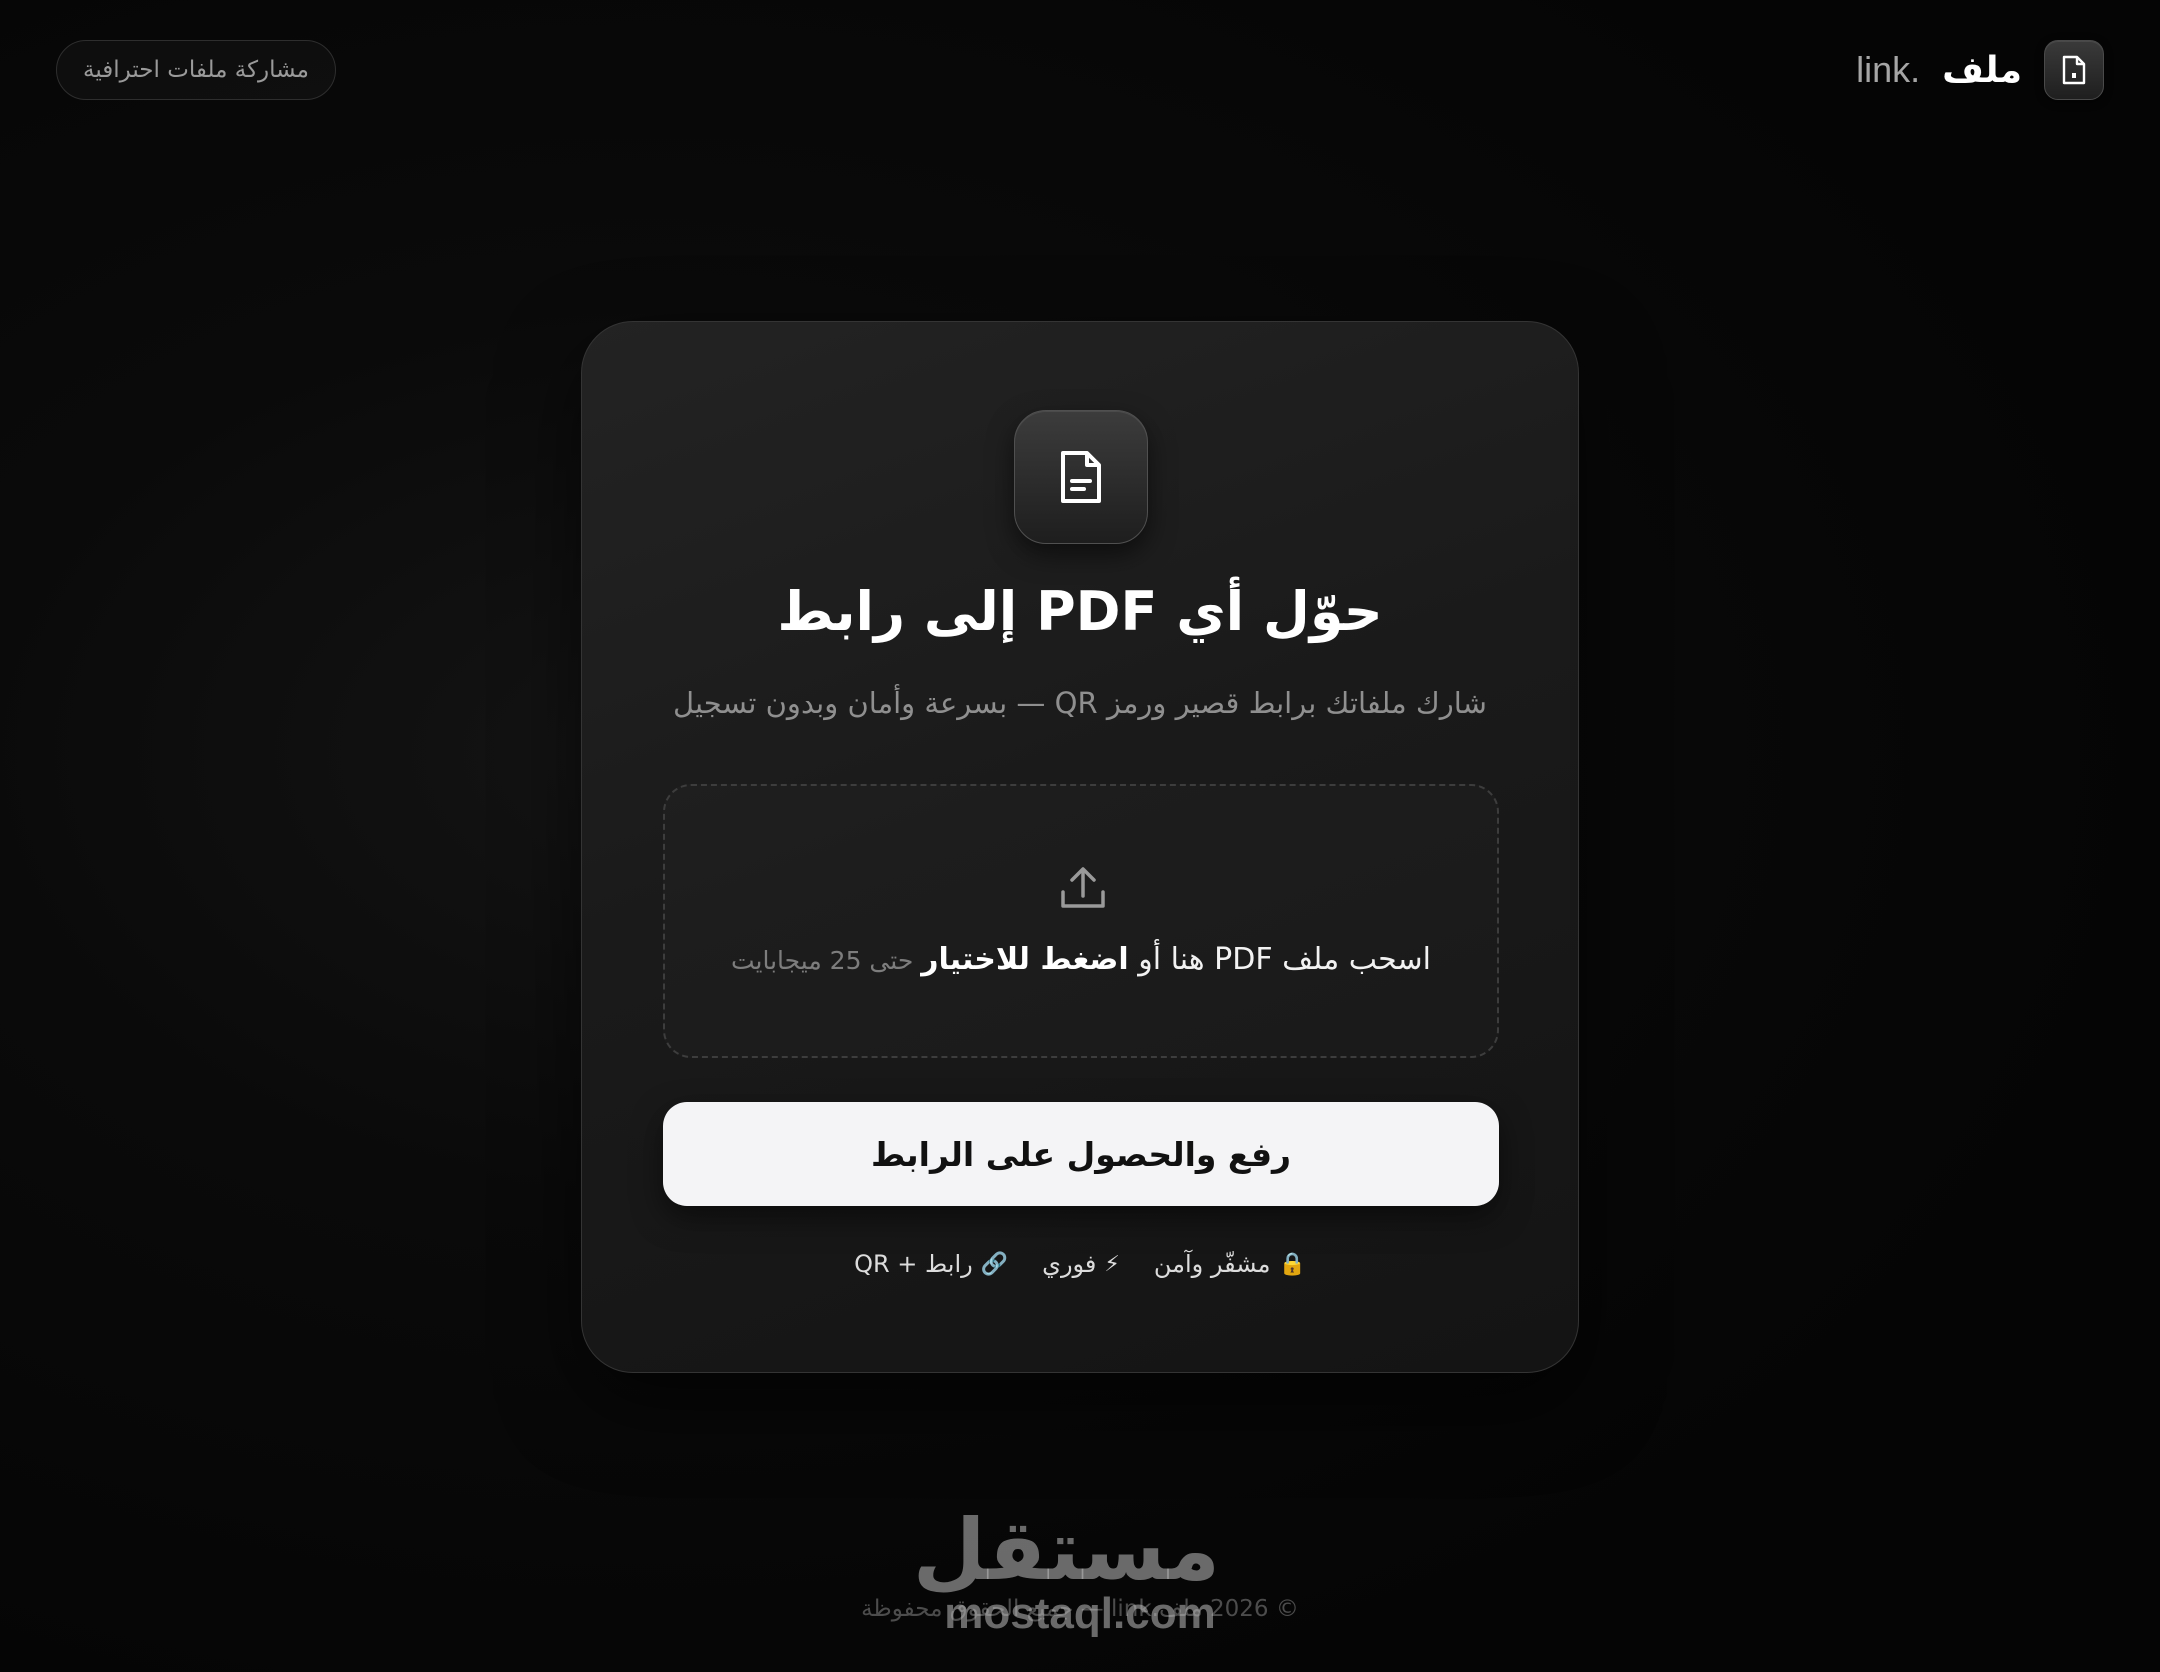 Image resolution: width=2160 pixels, height=1672 pixels. Describe the element at coordinates (826, 960) in the screenshot. I see `size-limit: حتى 25 ميجابايت` at that location.